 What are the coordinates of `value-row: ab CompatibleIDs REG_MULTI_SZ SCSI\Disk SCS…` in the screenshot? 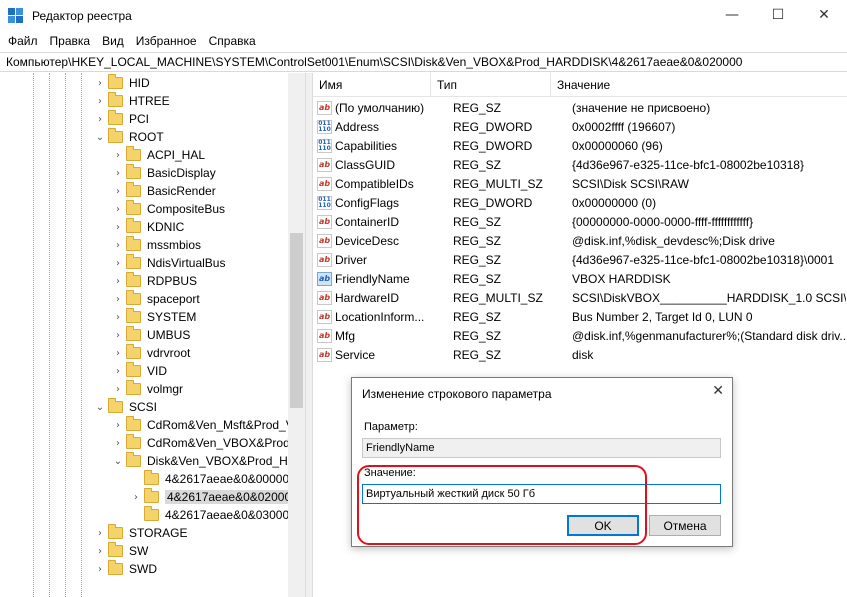 It's located at (580, 183).